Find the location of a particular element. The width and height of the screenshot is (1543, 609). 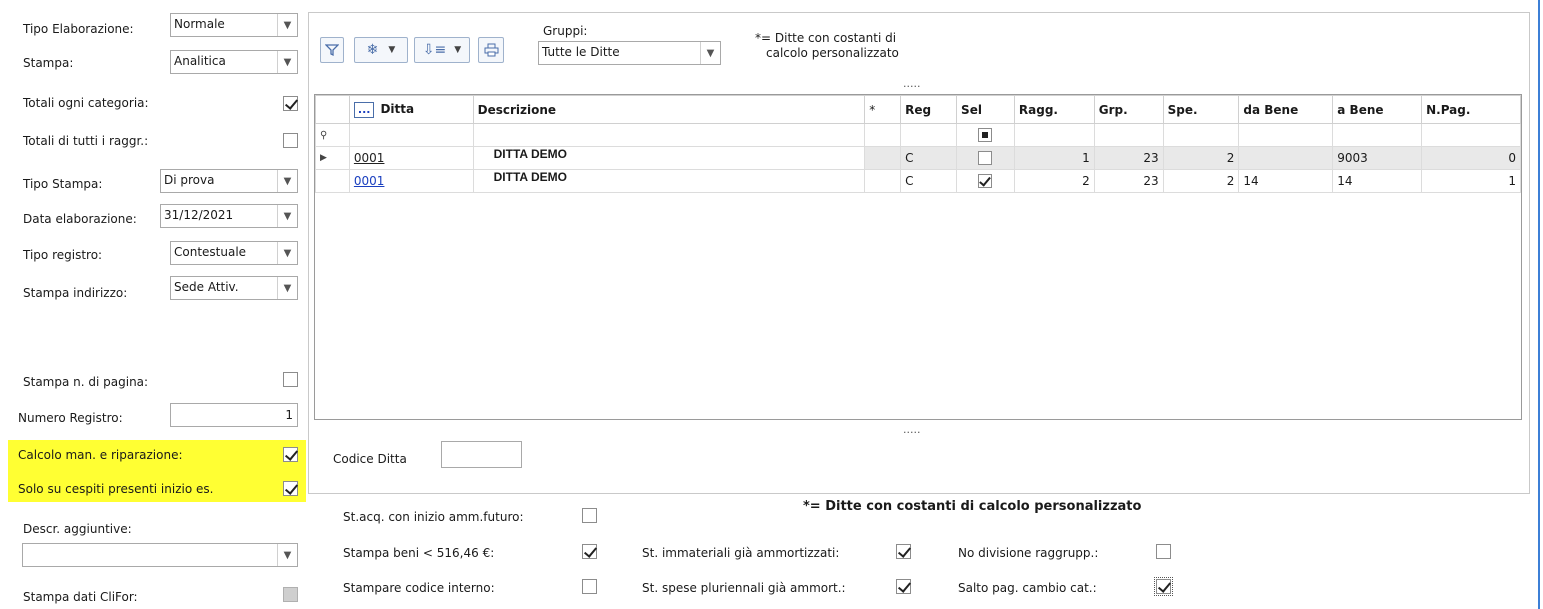

data-elaborazione-combo: 31/12/2021 ▼ is located at coordinates (229, 216).